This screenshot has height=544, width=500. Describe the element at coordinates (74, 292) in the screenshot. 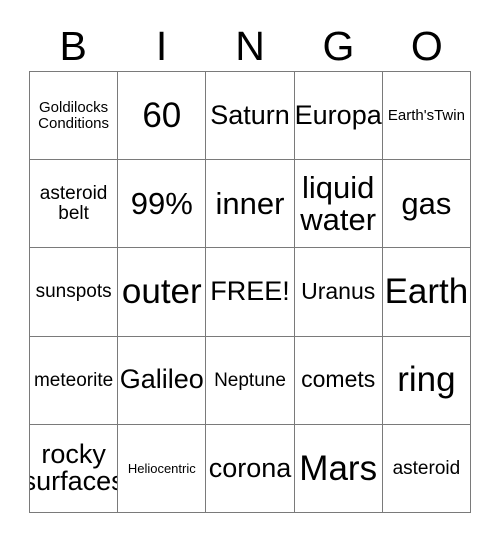

I see `bingo-cell-b3: sunspots` at that location.